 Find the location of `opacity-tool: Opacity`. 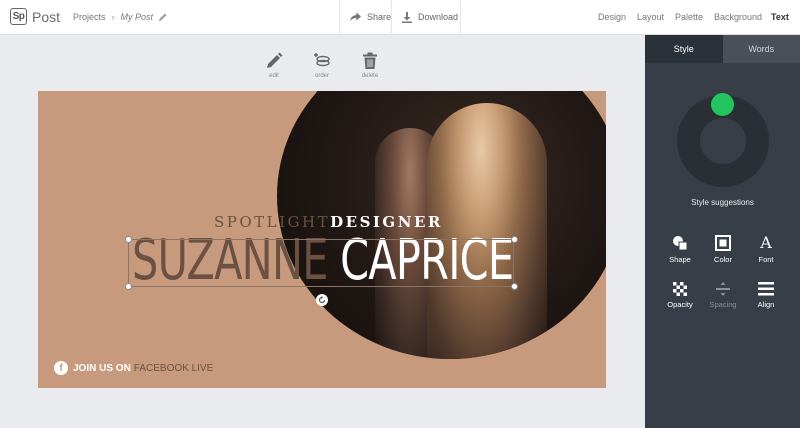

opacity-tool: Opacity is located at coordinates (680, 295).